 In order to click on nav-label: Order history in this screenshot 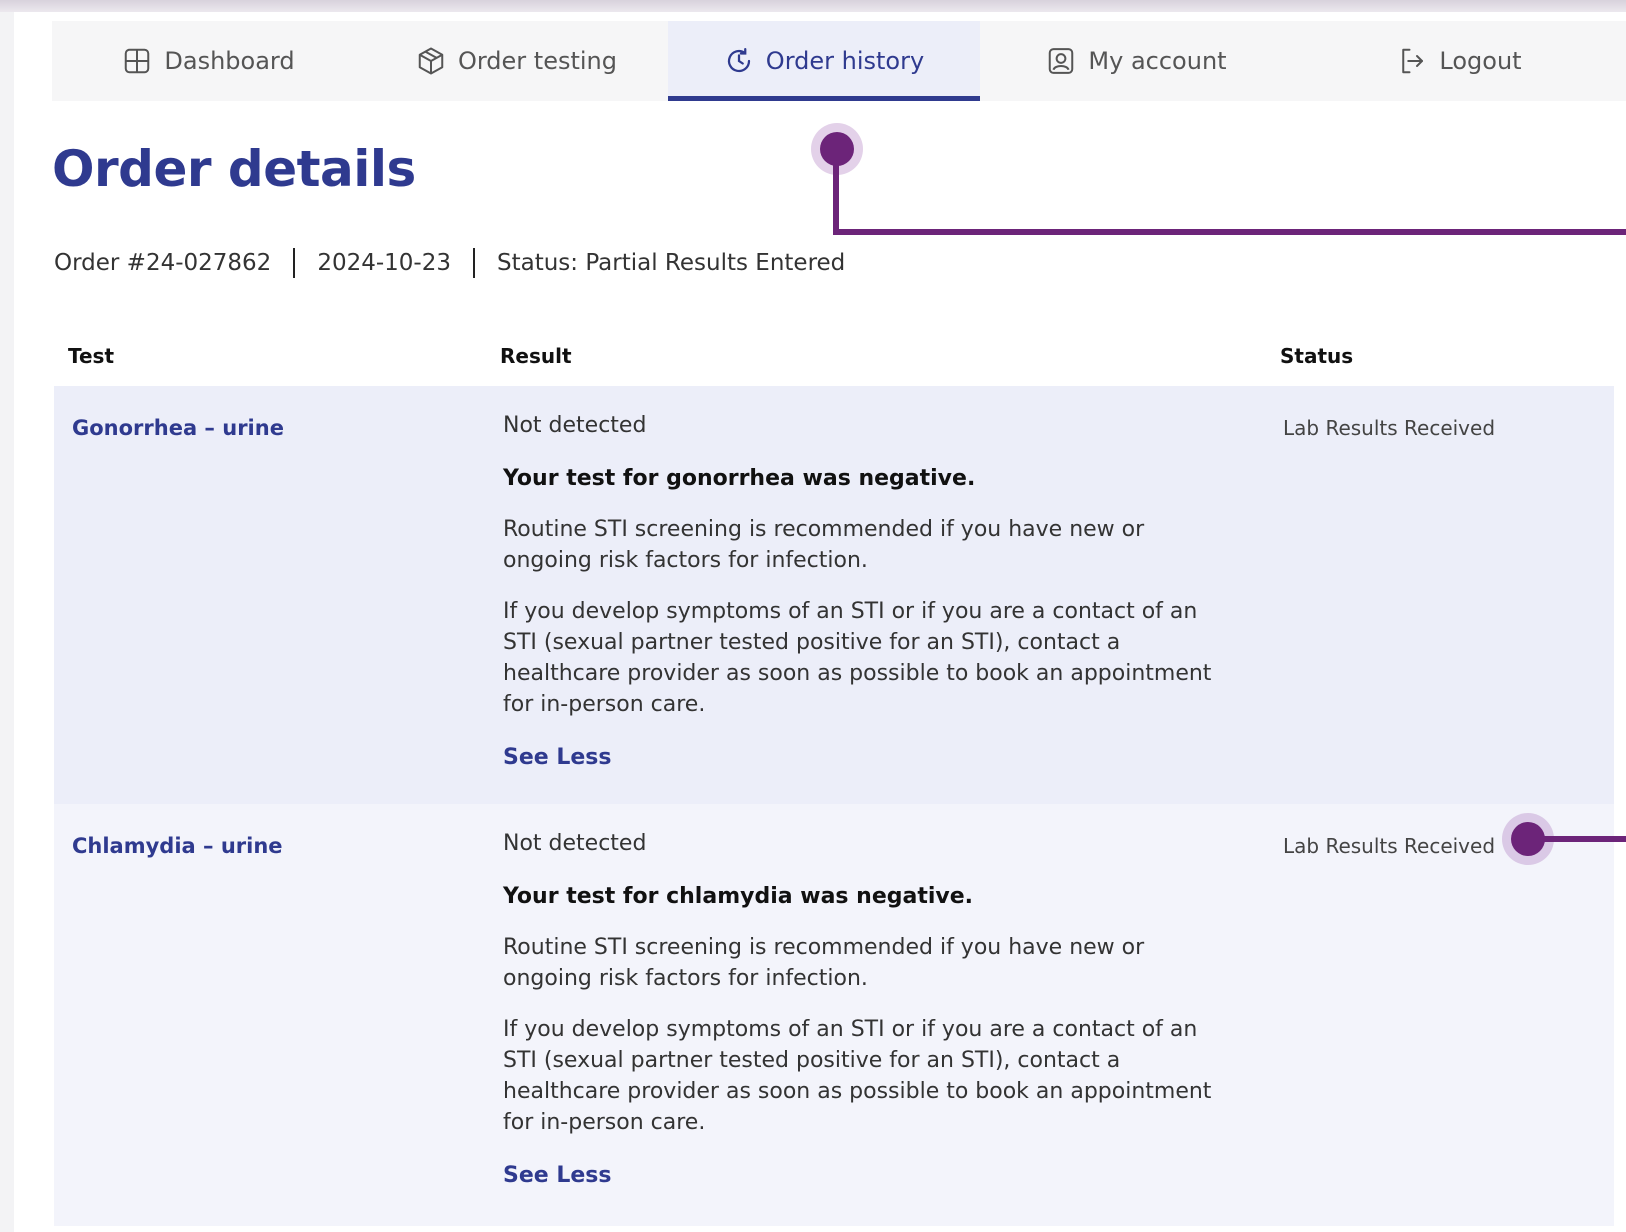, I will do `click(845, 61)`.